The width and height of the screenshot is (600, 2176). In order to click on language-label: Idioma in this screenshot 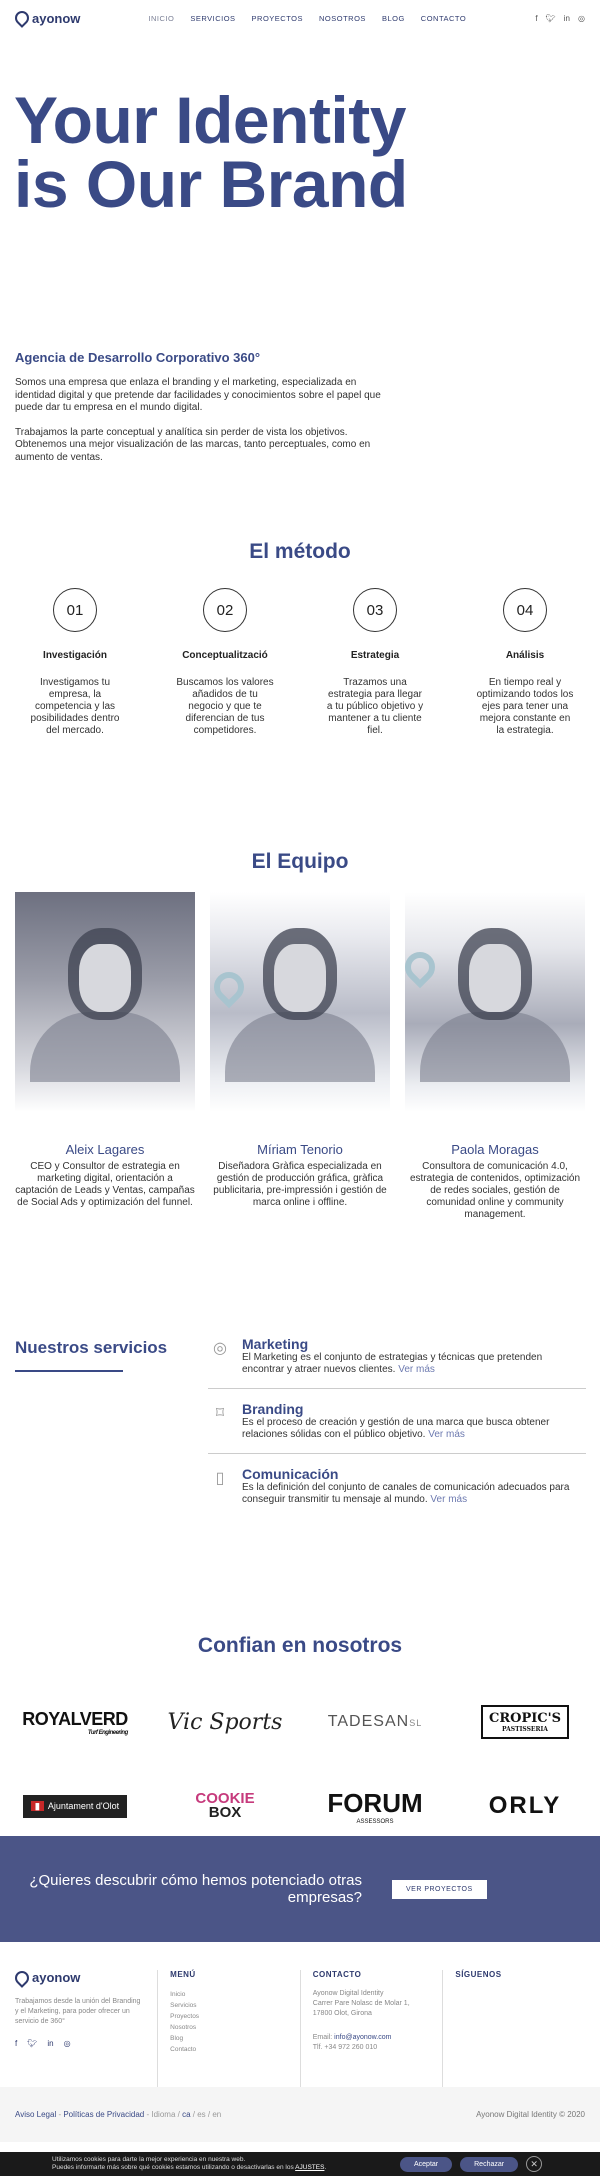, I will do `click(163, 2114)`.